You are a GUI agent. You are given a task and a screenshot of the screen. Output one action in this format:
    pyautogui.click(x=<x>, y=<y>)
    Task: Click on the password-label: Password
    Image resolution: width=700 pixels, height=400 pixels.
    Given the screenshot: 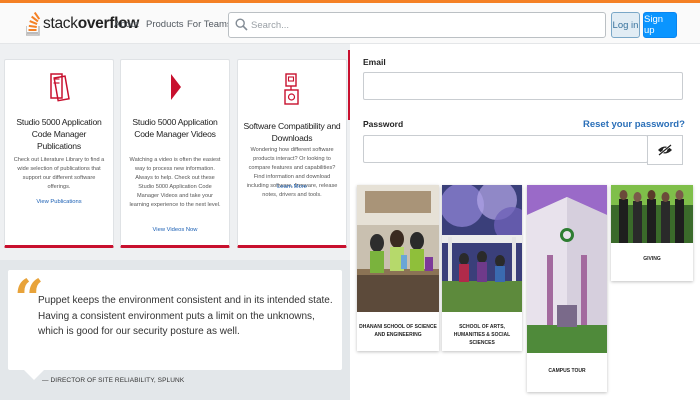 What is the action you would take?
    pyautogui.click(x=383, y=124)
    